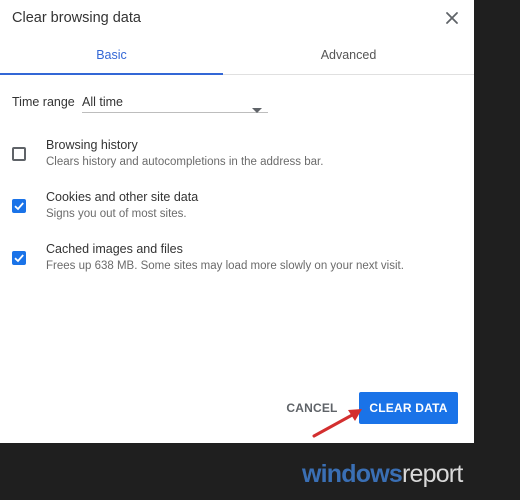  Describe the element at coordinates (102, 102) in the screenshot. I see `time-range-value: All time` at that location.